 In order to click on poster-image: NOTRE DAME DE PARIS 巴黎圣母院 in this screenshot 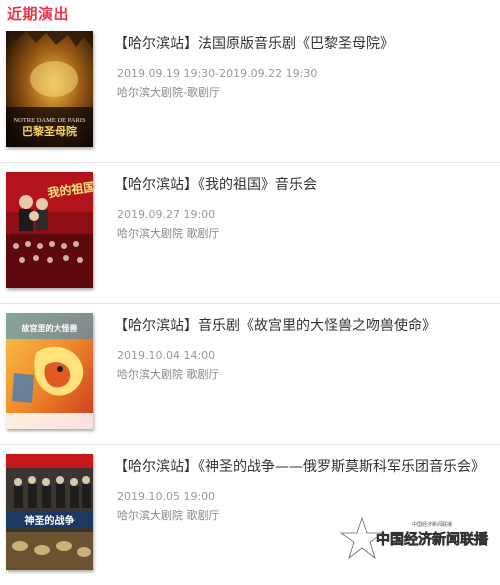, I will do `click(49, 89)`.